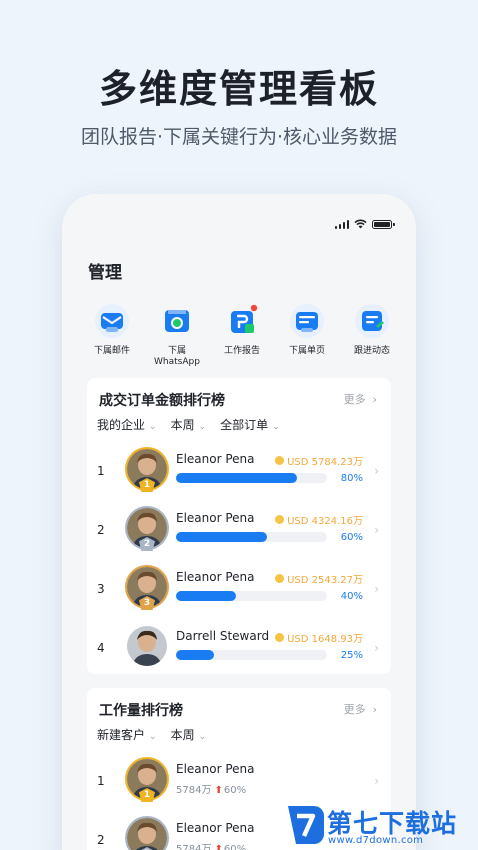 This screenshot has width=478, height=850. Describe the element at coordinates (105, 273) in the screenshot. I see `page-title: 管理` at that location.